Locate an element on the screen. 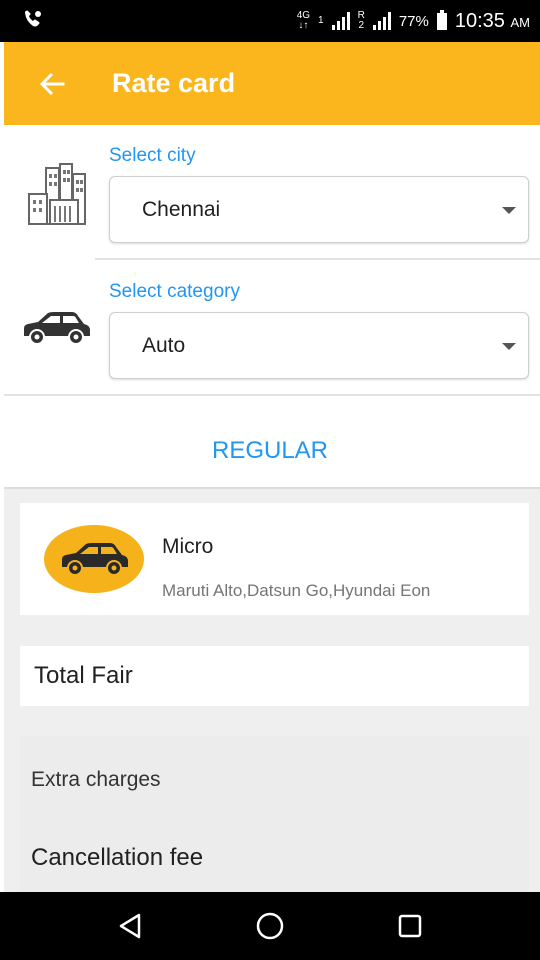 Image resolution: width=540 pixels, height=960 pixels. arrow-left-icon is located at coordinates (52, 83).